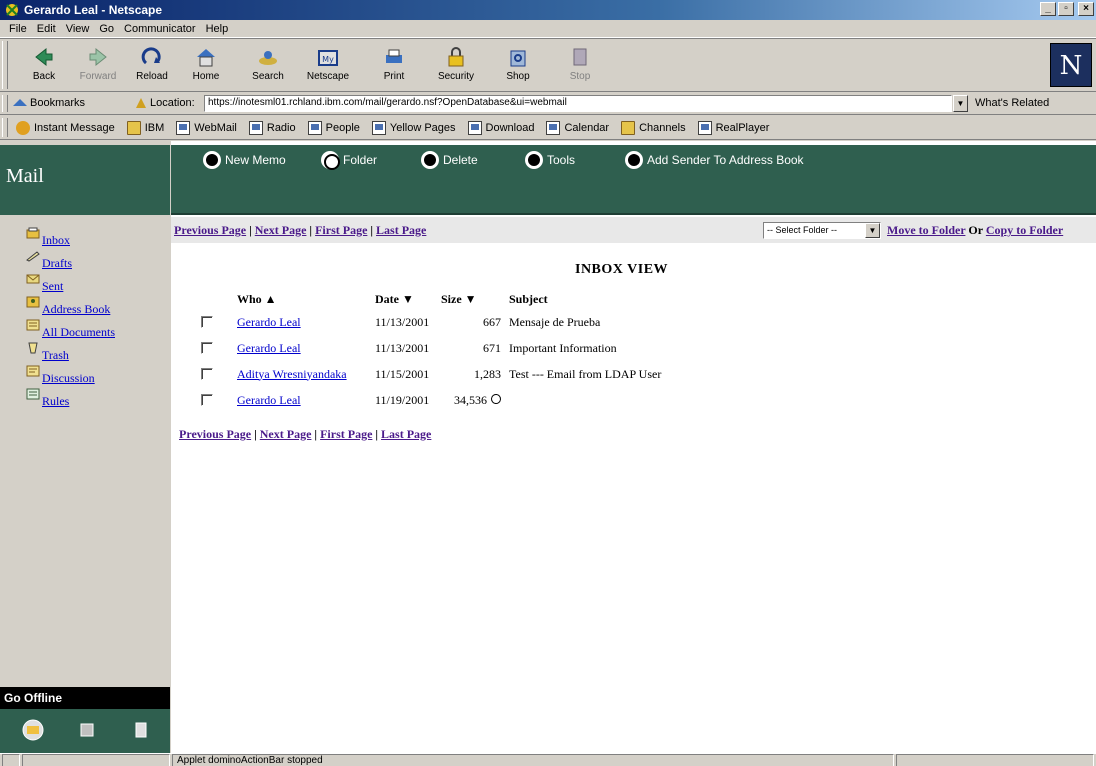  What do you see at coordinates (1086, 9) in the screenshot?
I see `close-button: ×` at bounding box center [1086, 9].